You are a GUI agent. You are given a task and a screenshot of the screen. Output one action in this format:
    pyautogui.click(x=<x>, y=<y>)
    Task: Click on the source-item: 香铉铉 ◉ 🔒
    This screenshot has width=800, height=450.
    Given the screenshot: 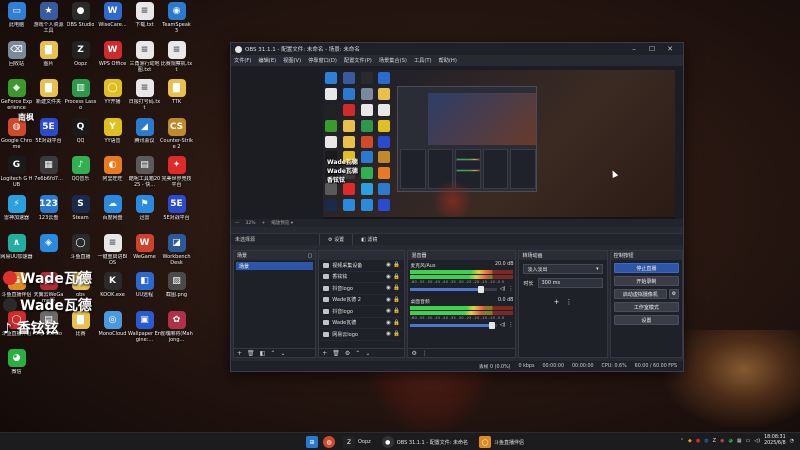 What is the action you would take?
    pyautogui.click(x=362, y=277)
    